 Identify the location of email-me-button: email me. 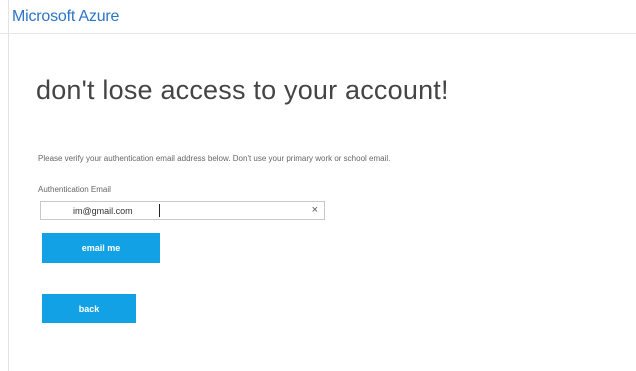
(101, 248).